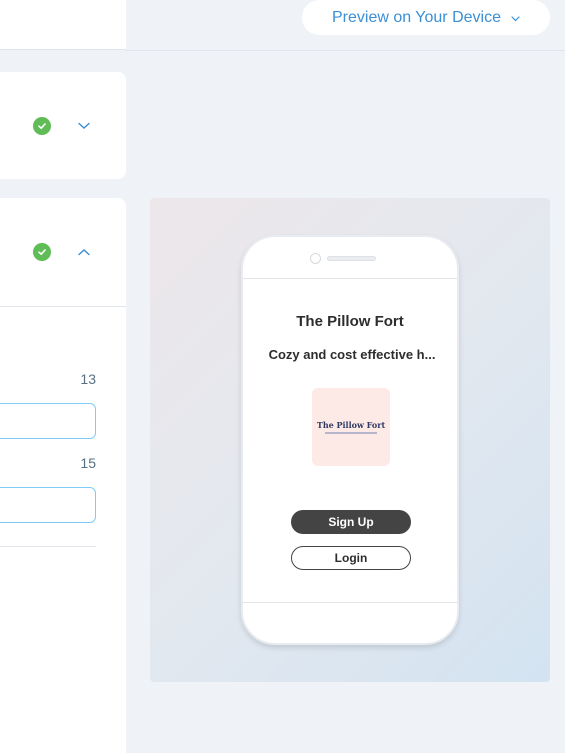 Image resolution: width=565 pixels, height=753 pixels. I want to click on login-button: Login, so click(351, 558).